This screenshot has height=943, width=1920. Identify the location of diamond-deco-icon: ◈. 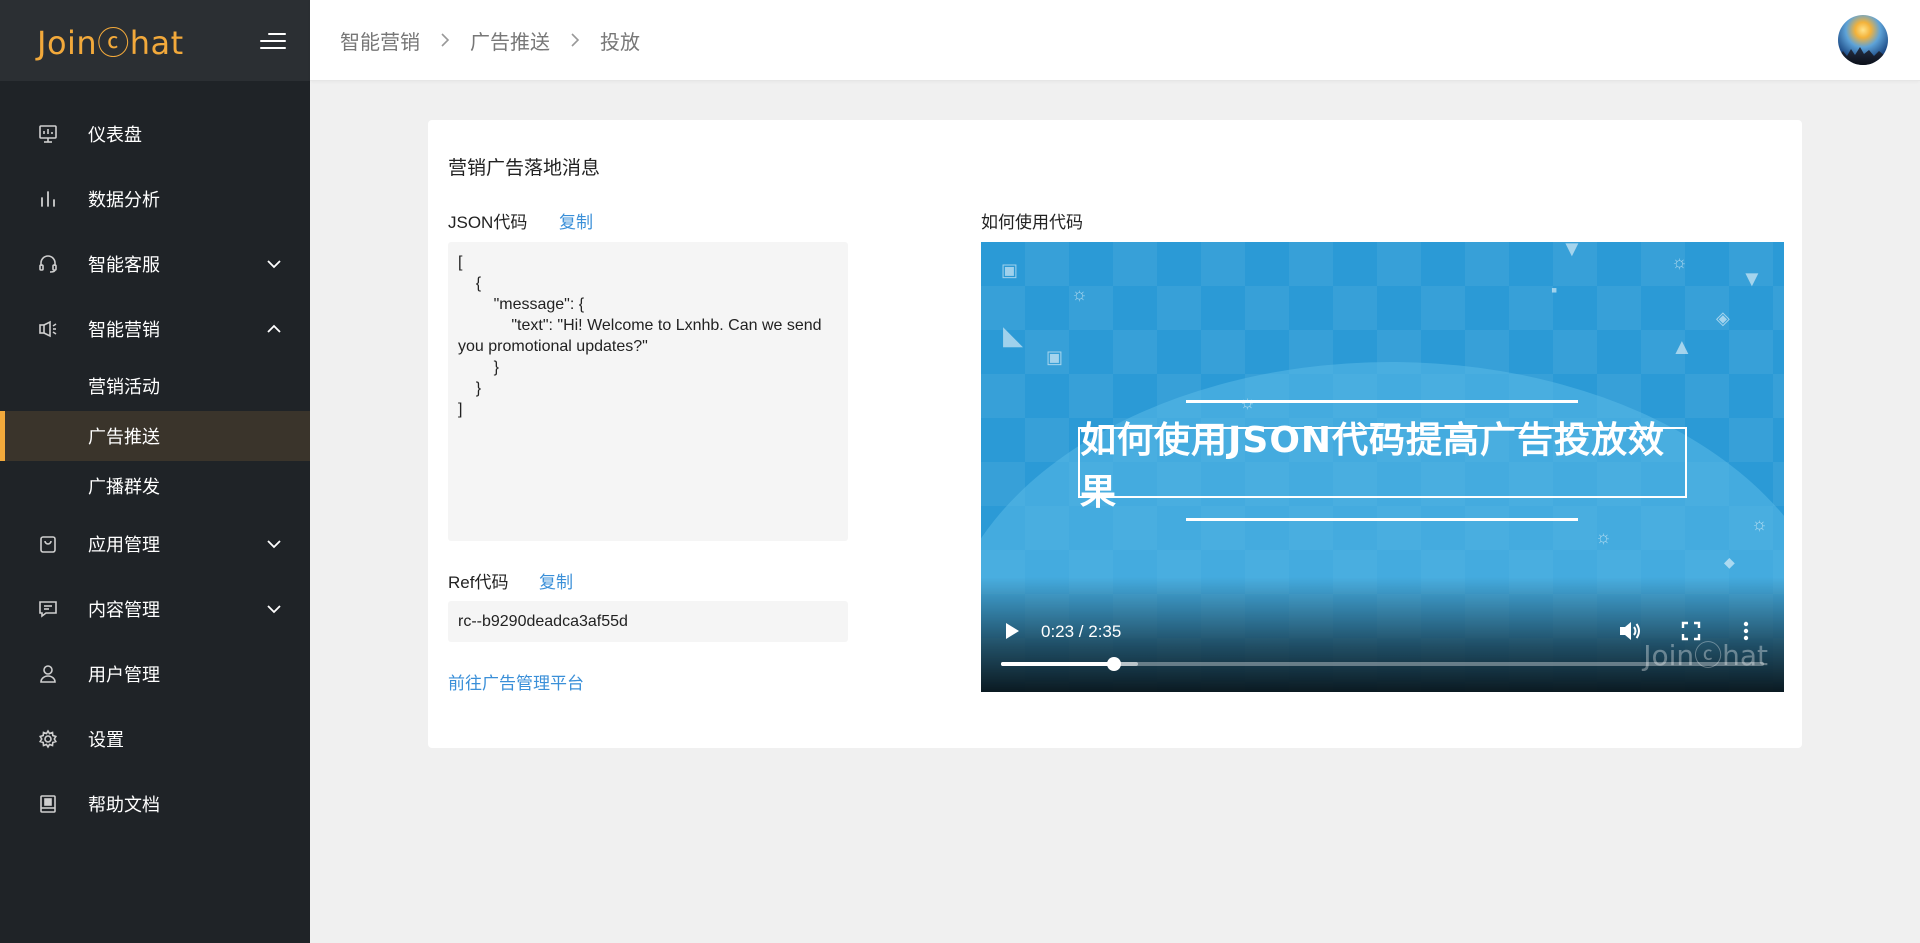
(1723, 318).